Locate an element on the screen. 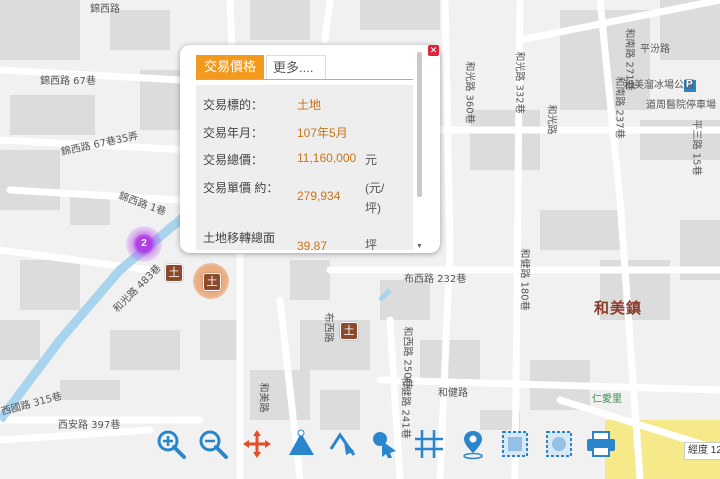 The width and height of the screenshot is (720, 479). field-label: 交易標的： is located at coordinates (233, 105).